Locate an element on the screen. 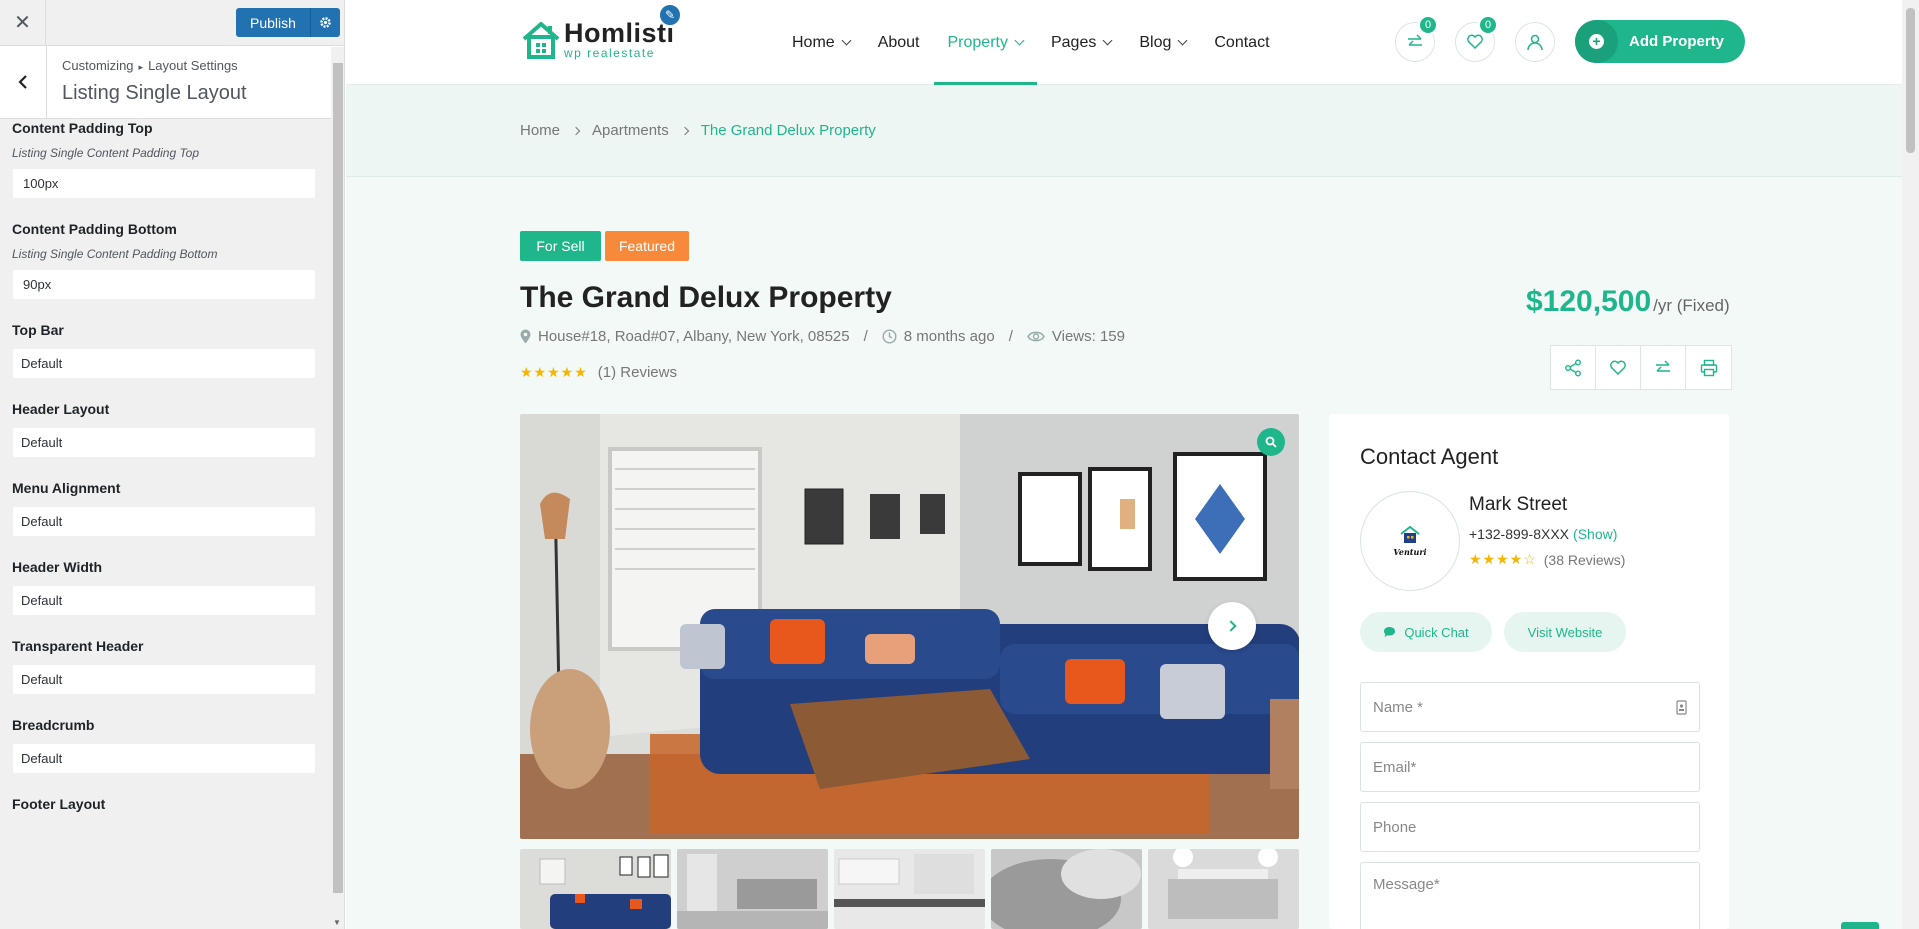 The image size is (1919, 929). nav-property: Property is located at coordinates (985, 42).